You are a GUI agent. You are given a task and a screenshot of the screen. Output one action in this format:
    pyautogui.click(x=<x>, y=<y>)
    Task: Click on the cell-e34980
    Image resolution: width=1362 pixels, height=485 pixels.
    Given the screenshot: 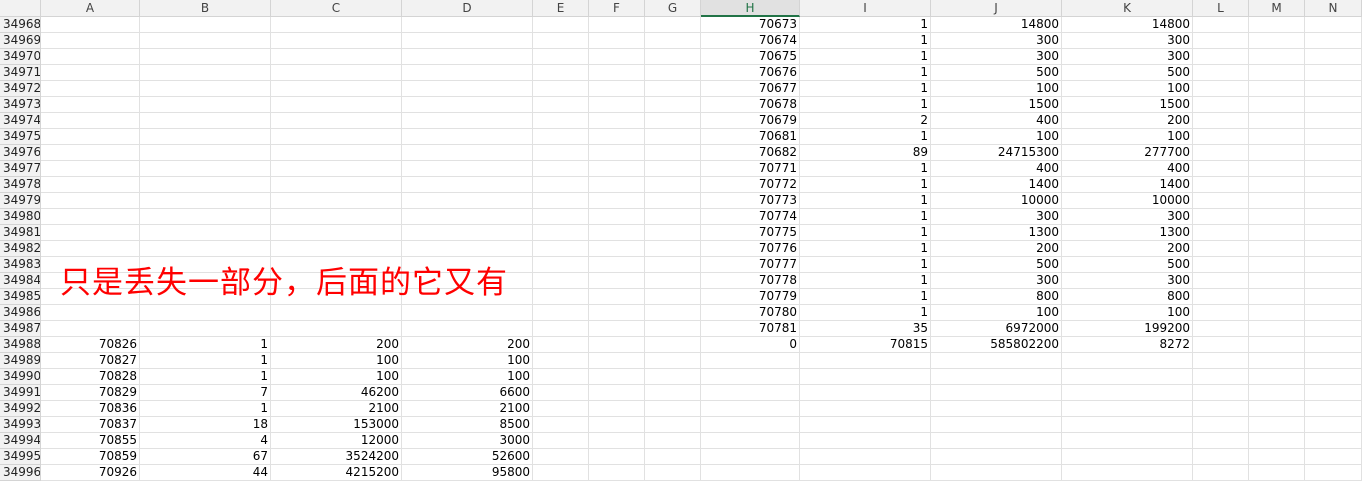 What is the action you would take?
    pyautogui.click(x=561, y=217)
    